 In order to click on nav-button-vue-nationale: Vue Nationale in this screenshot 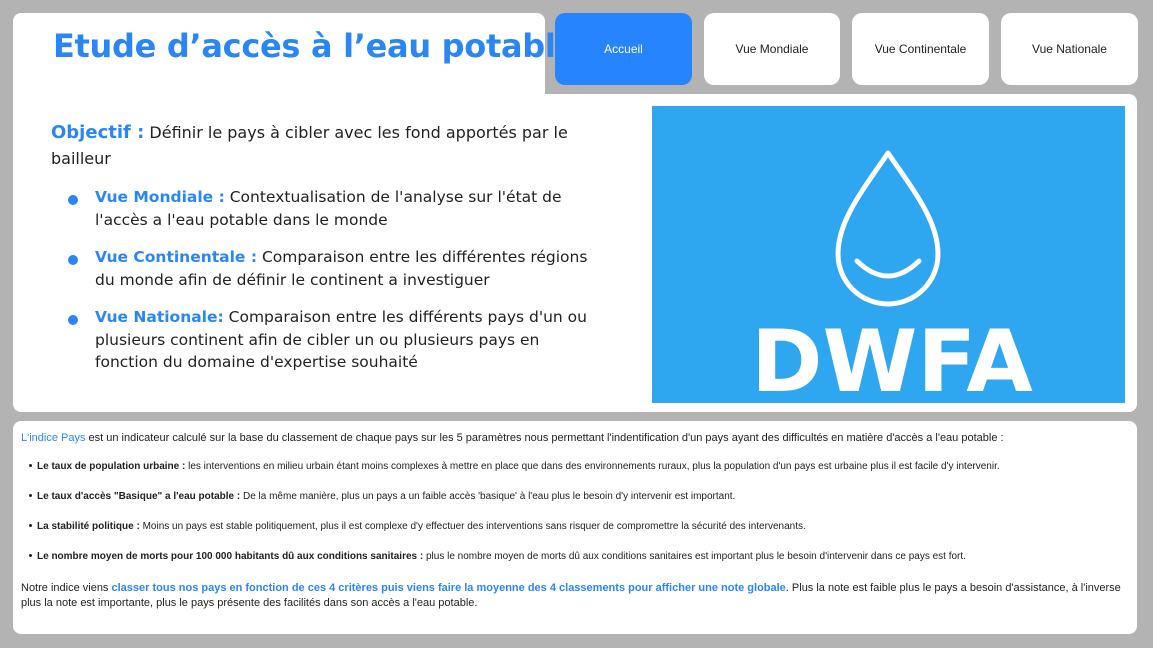, I will do `click(1069, 49)`.